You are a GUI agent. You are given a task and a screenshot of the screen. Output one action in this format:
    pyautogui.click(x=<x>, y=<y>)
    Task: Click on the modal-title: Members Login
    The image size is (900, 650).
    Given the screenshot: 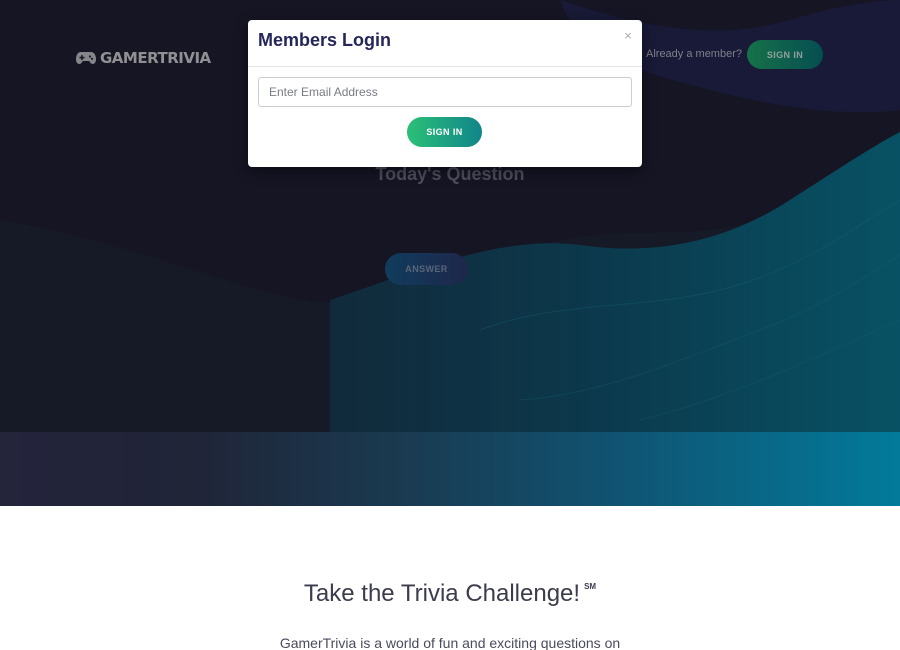 What is the action you would take?
    pyautogui.click(x=325, y=40)
    